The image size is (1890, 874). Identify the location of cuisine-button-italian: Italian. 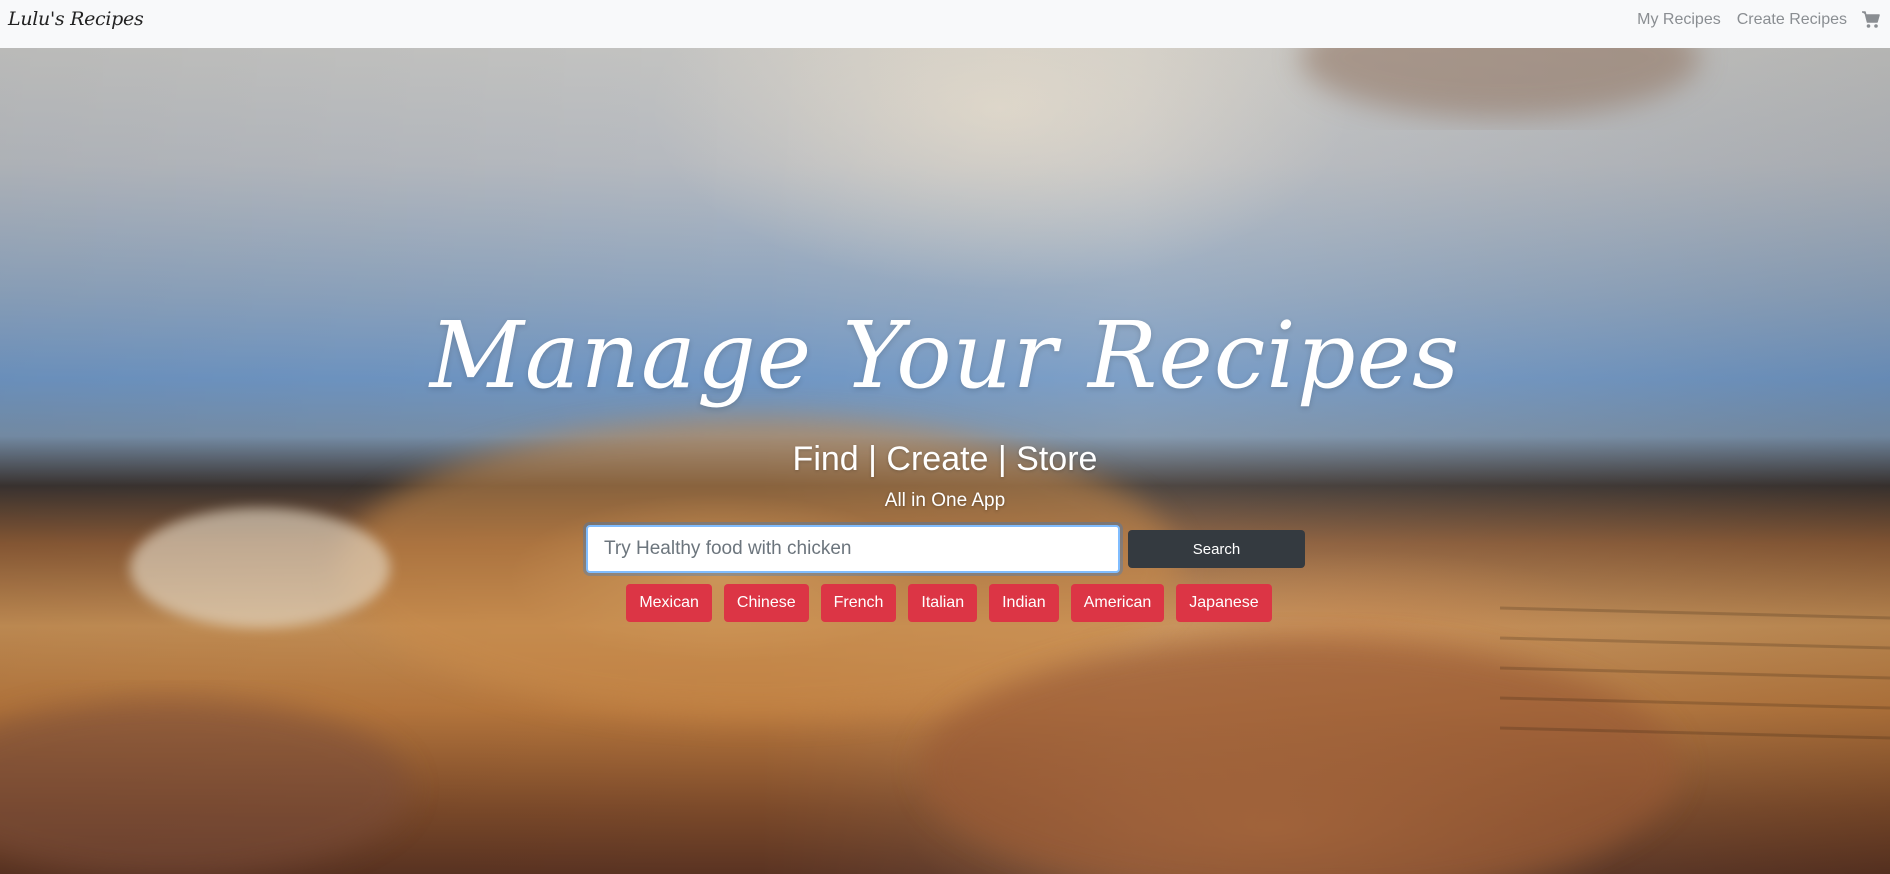
(943, 603).